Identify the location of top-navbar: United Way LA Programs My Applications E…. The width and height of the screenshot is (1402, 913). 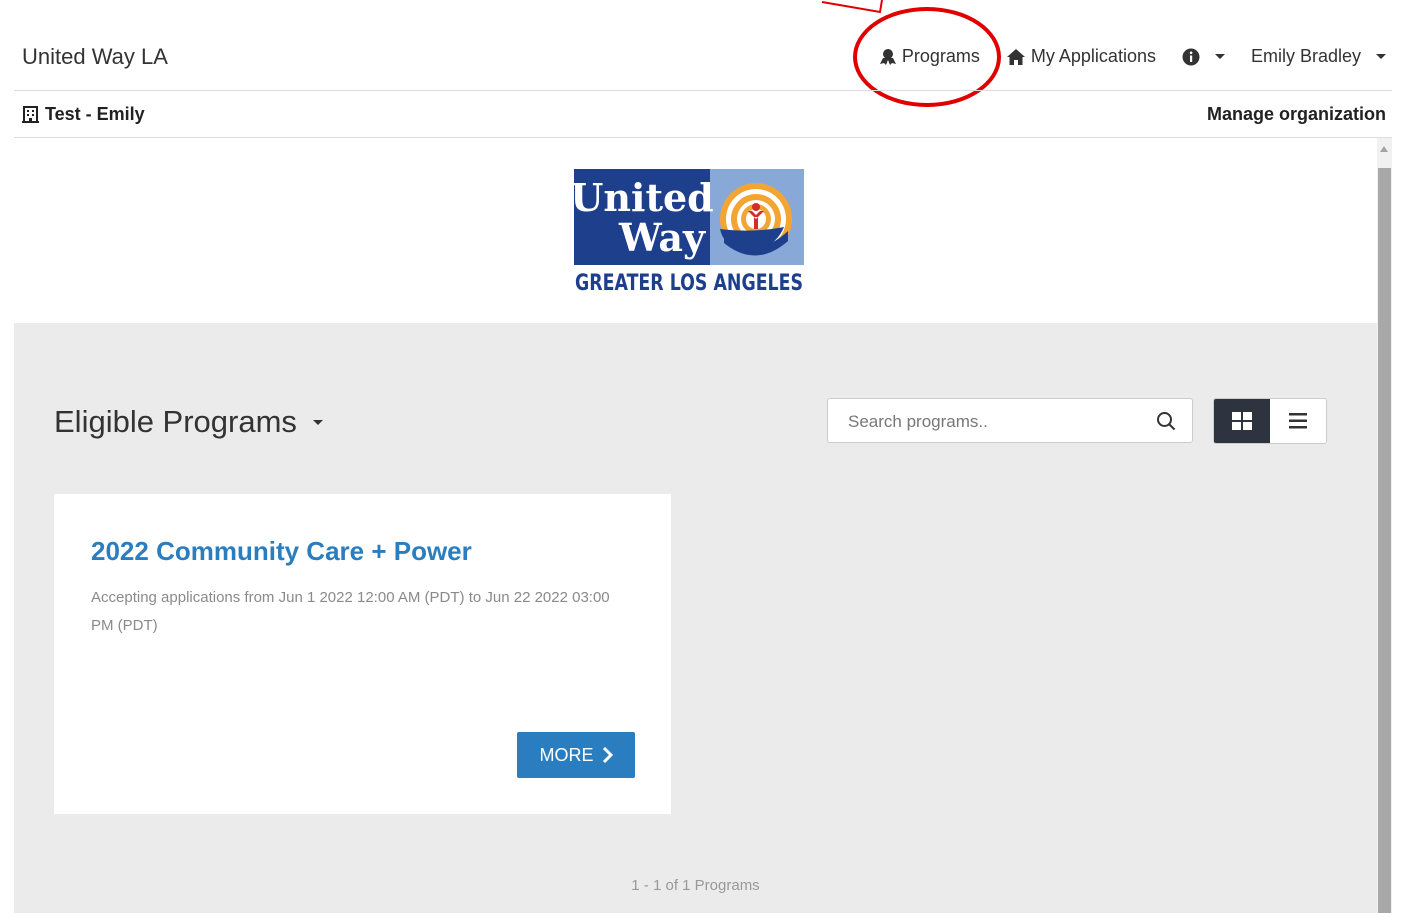
(701, 59).